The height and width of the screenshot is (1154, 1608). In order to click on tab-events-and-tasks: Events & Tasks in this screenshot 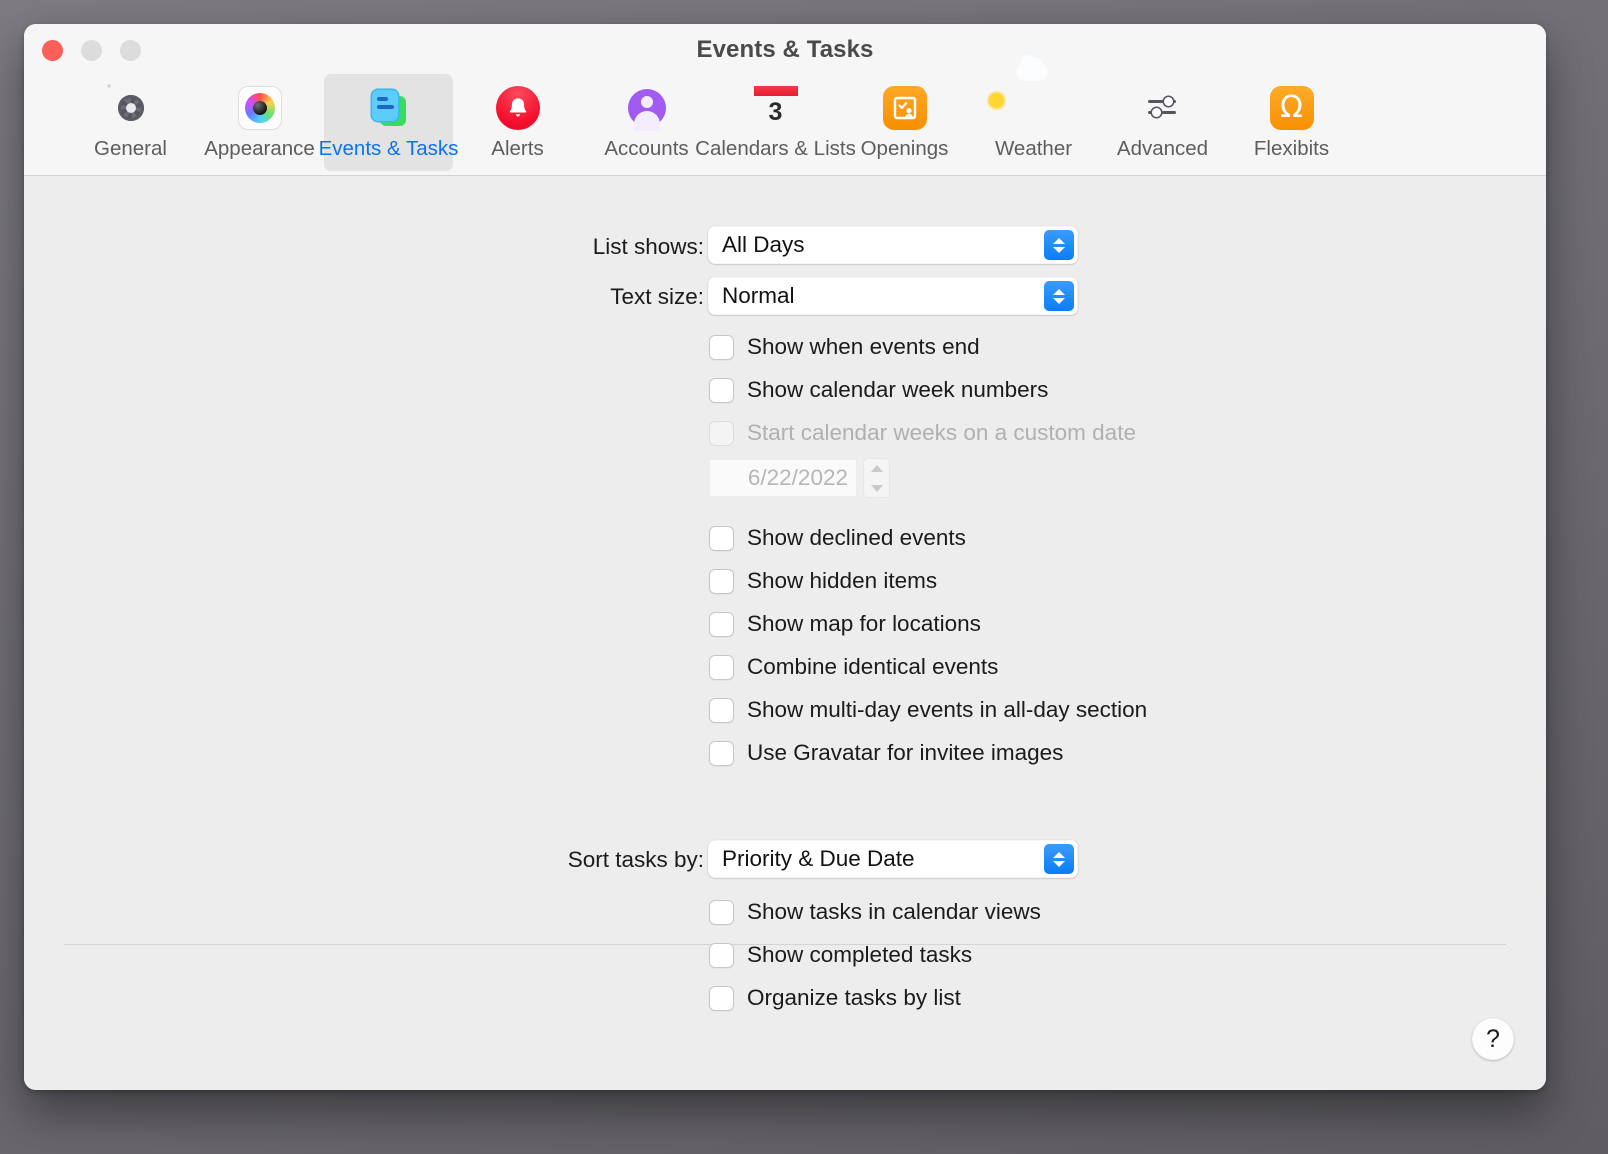, I will do `click(388, 122)`.